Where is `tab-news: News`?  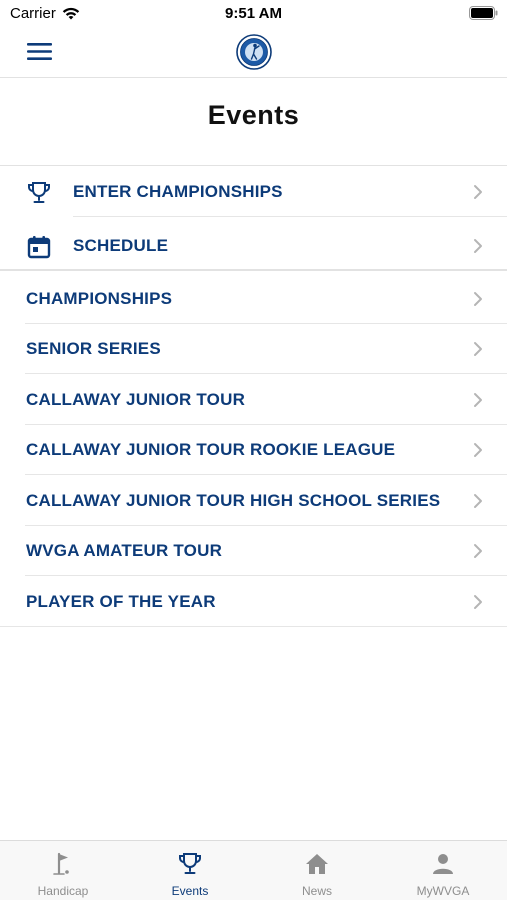 tab-news: News is located at coordinates (317, 870).